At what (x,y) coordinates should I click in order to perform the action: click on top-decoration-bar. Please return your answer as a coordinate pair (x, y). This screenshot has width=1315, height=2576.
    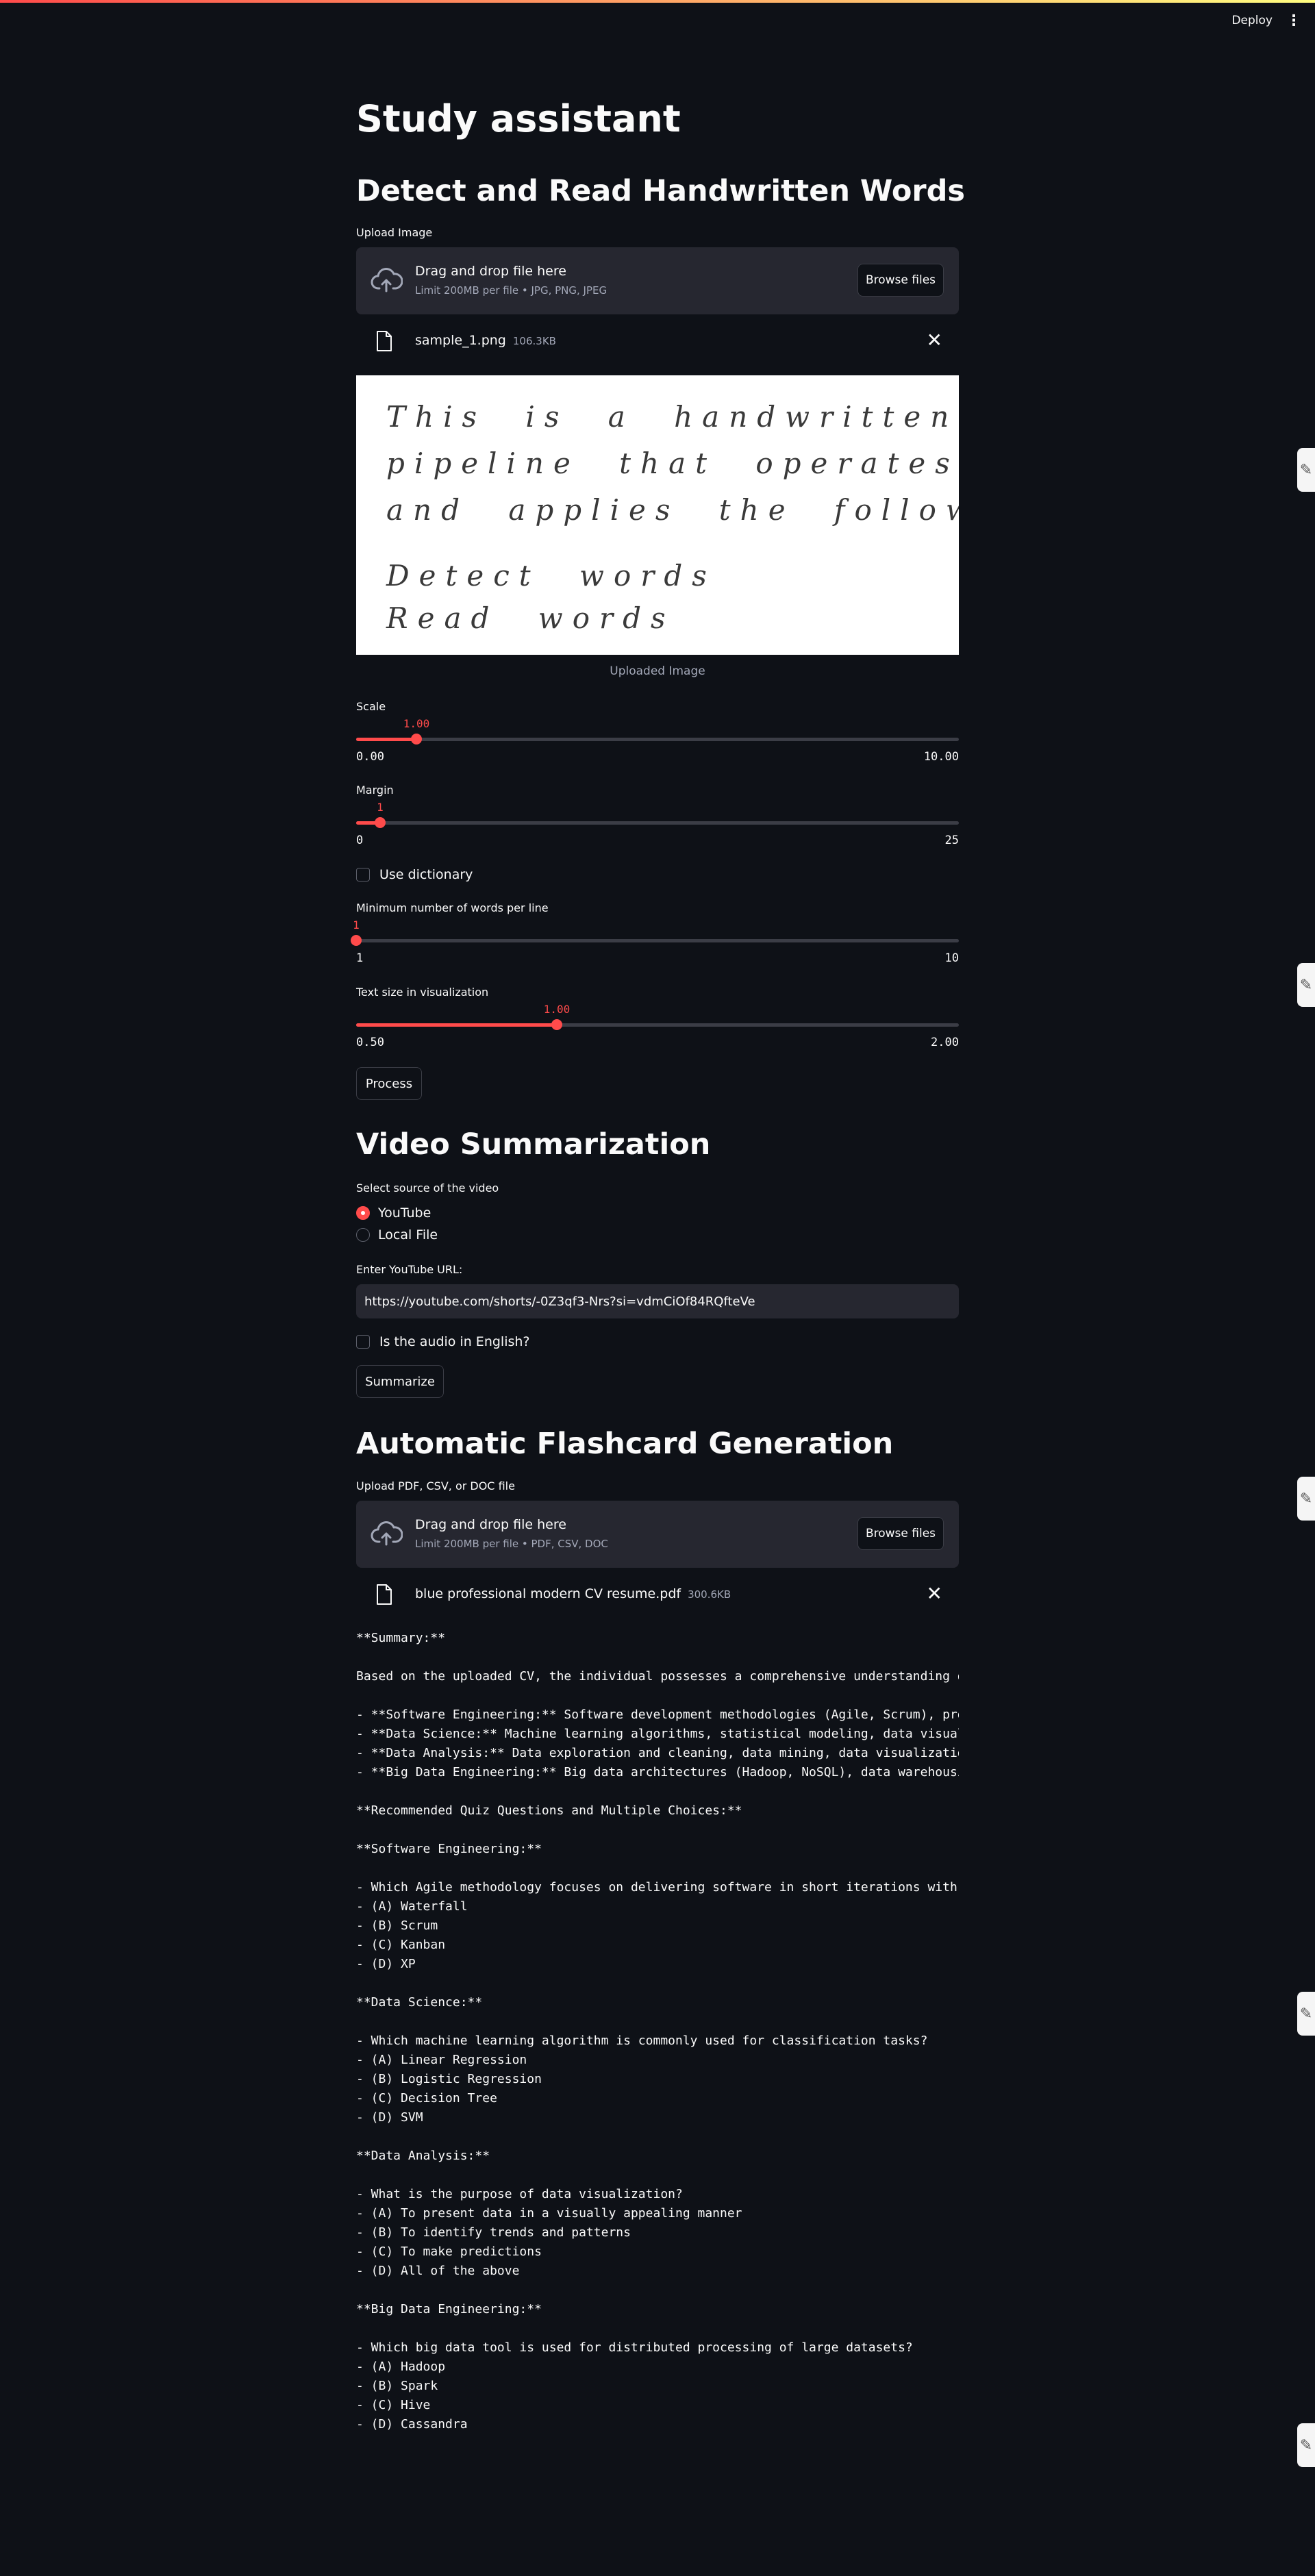
    Looking at the image, I should click on (657, 1).